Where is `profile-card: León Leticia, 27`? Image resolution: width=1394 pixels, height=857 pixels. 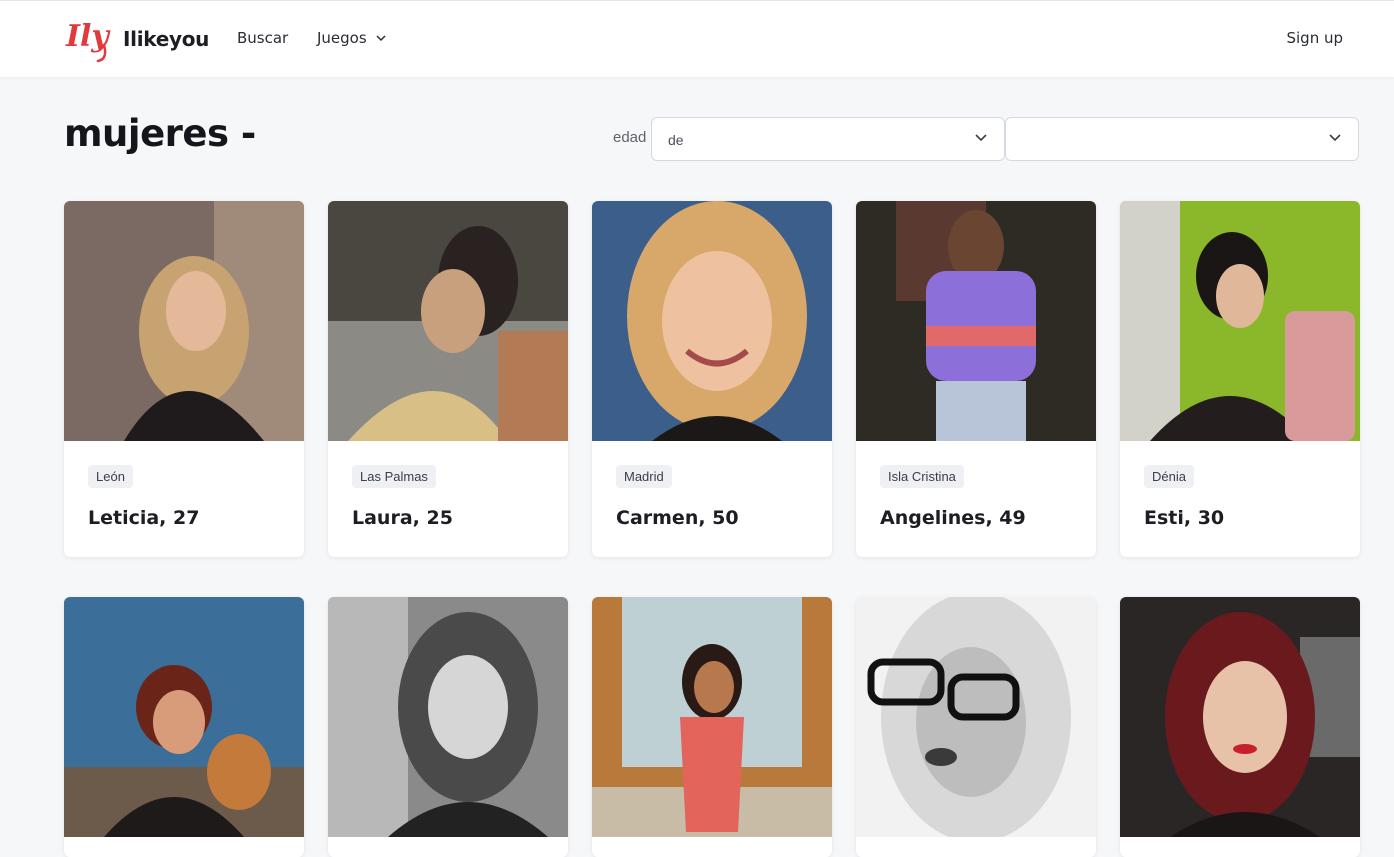 profile-card: León Leticia, 27 is located at coordinates (184, 379).